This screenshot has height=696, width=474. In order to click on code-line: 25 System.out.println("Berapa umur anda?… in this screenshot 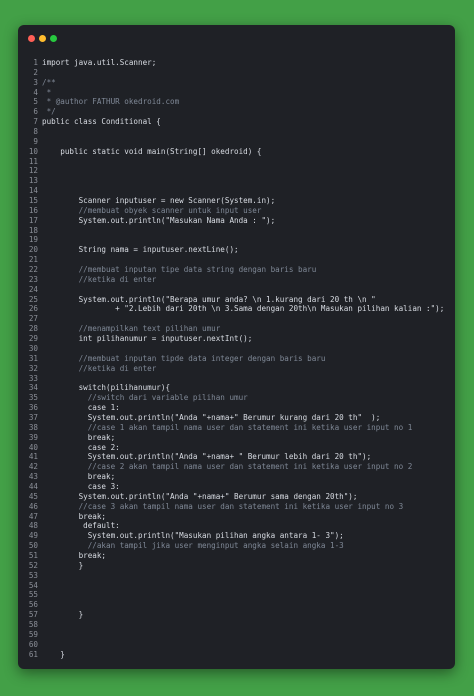, I will do `click(236, 300)`.